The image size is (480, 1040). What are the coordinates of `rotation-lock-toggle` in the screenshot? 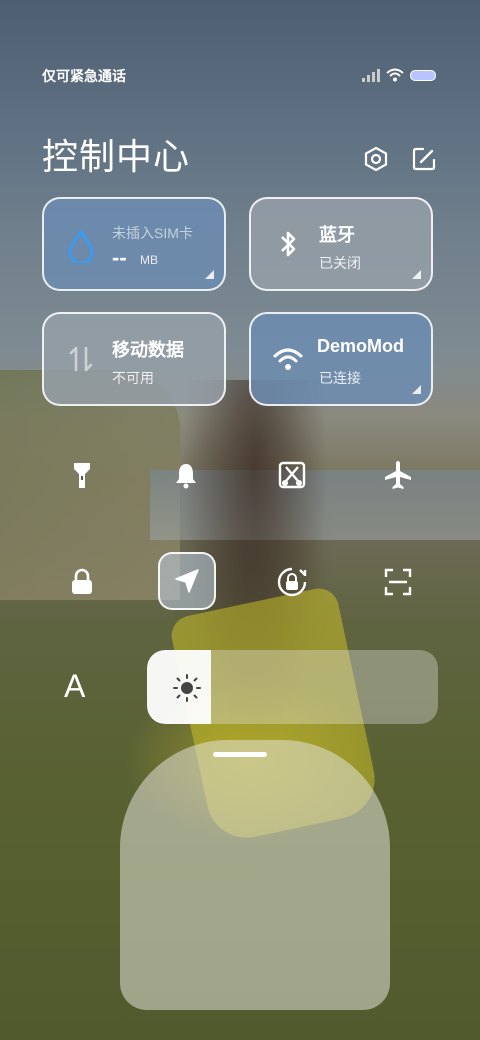 It's located at (292, 582).